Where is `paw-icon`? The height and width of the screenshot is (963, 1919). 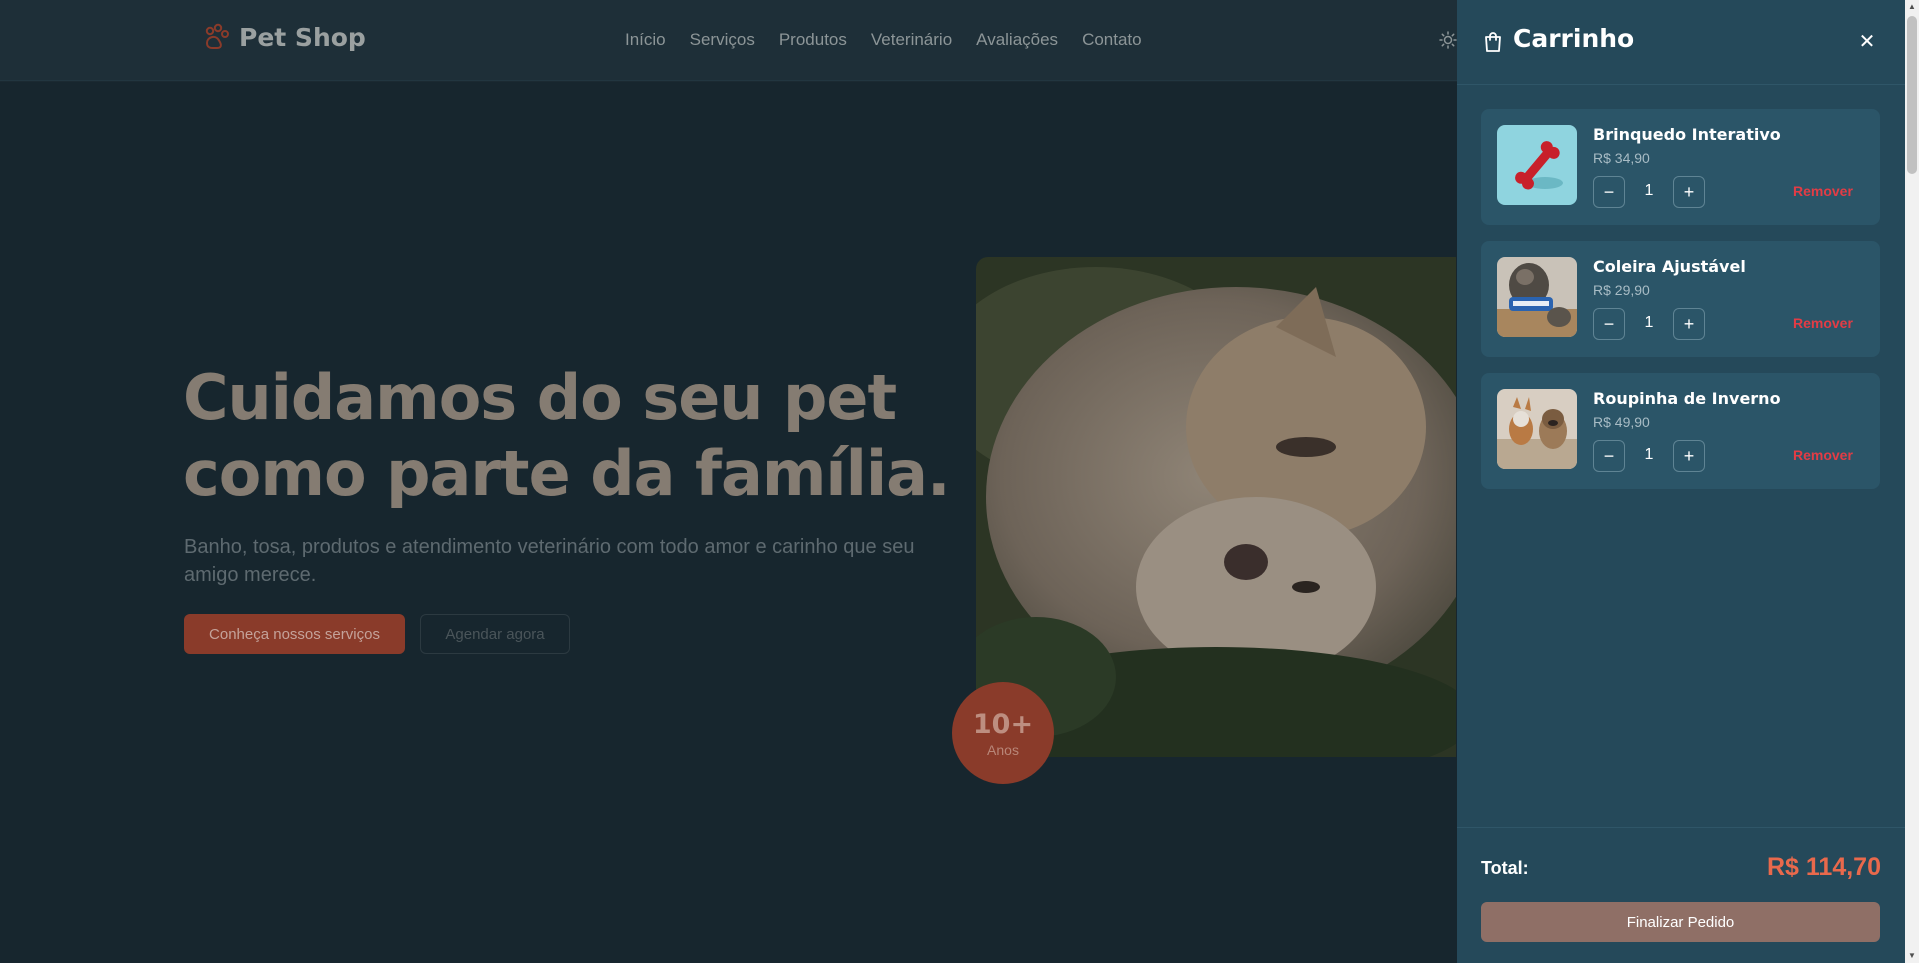 paw-icon is located at coordinates (217, 36).